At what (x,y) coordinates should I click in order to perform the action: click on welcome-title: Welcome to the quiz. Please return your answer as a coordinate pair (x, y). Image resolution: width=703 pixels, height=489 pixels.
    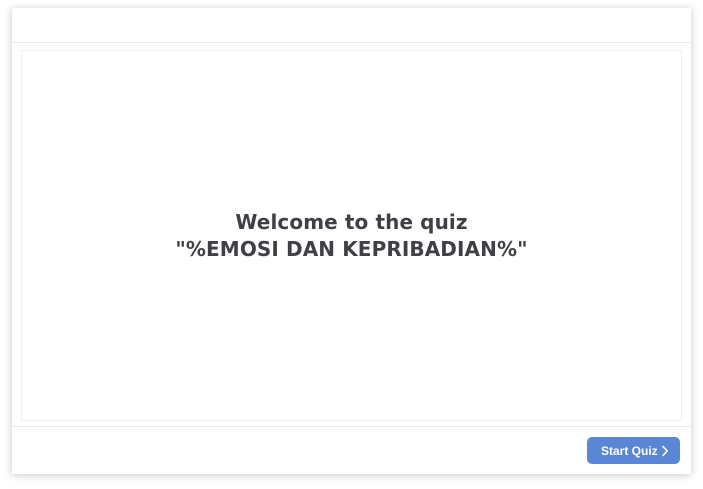
    Looking at the image, I should click on (351, 221).